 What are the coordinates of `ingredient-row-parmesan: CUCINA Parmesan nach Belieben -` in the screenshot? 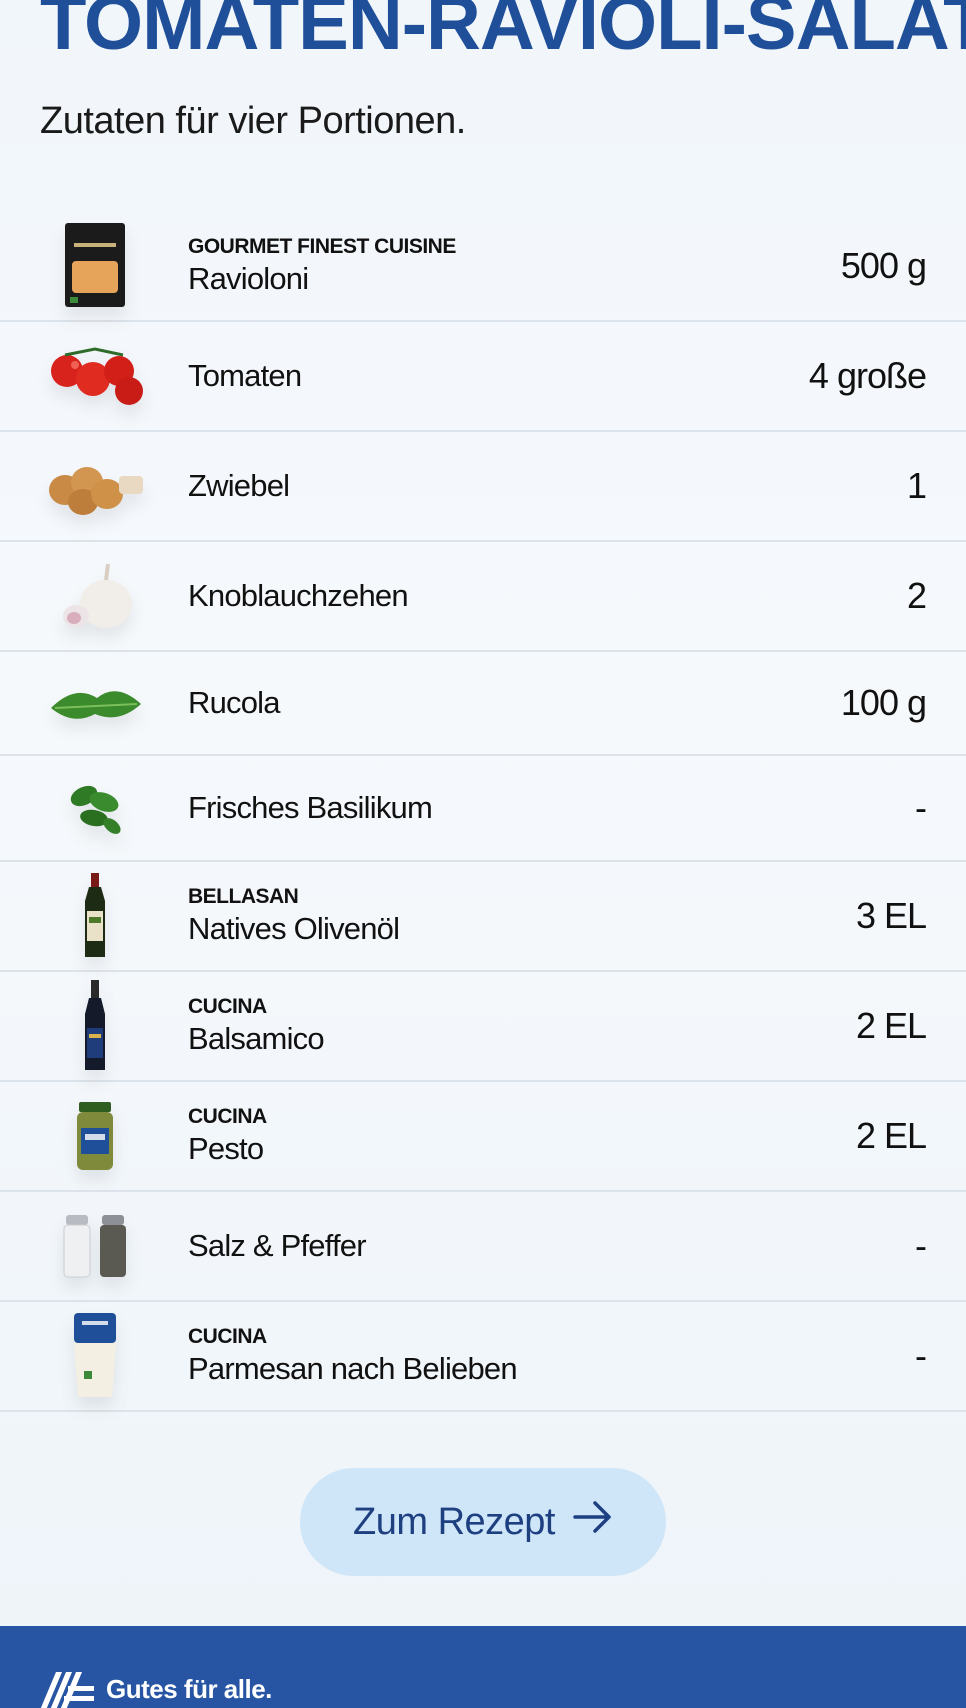 It's located at (483, 1357).